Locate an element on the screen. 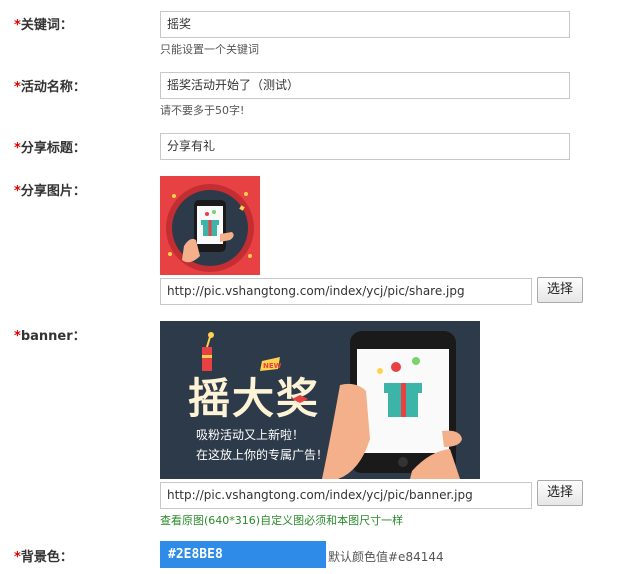  keyword-hint: 只能设置一个关键词 is located at coordinates (209, 49).